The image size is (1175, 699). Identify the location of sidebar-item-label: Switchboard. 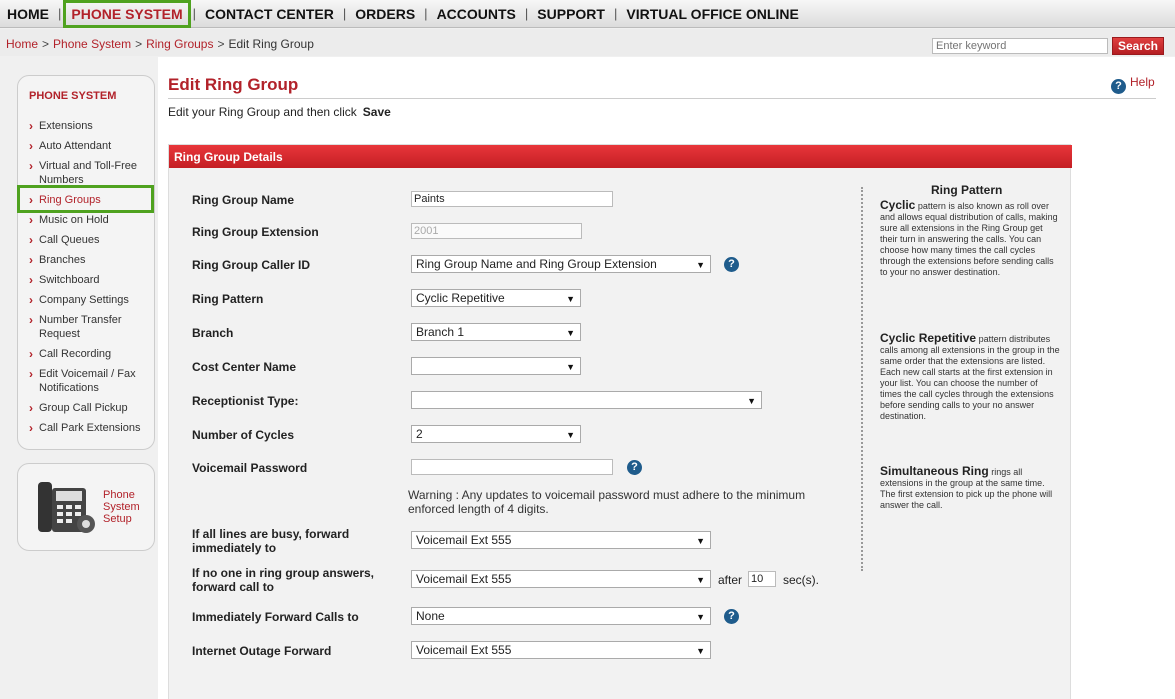
(69, 280).